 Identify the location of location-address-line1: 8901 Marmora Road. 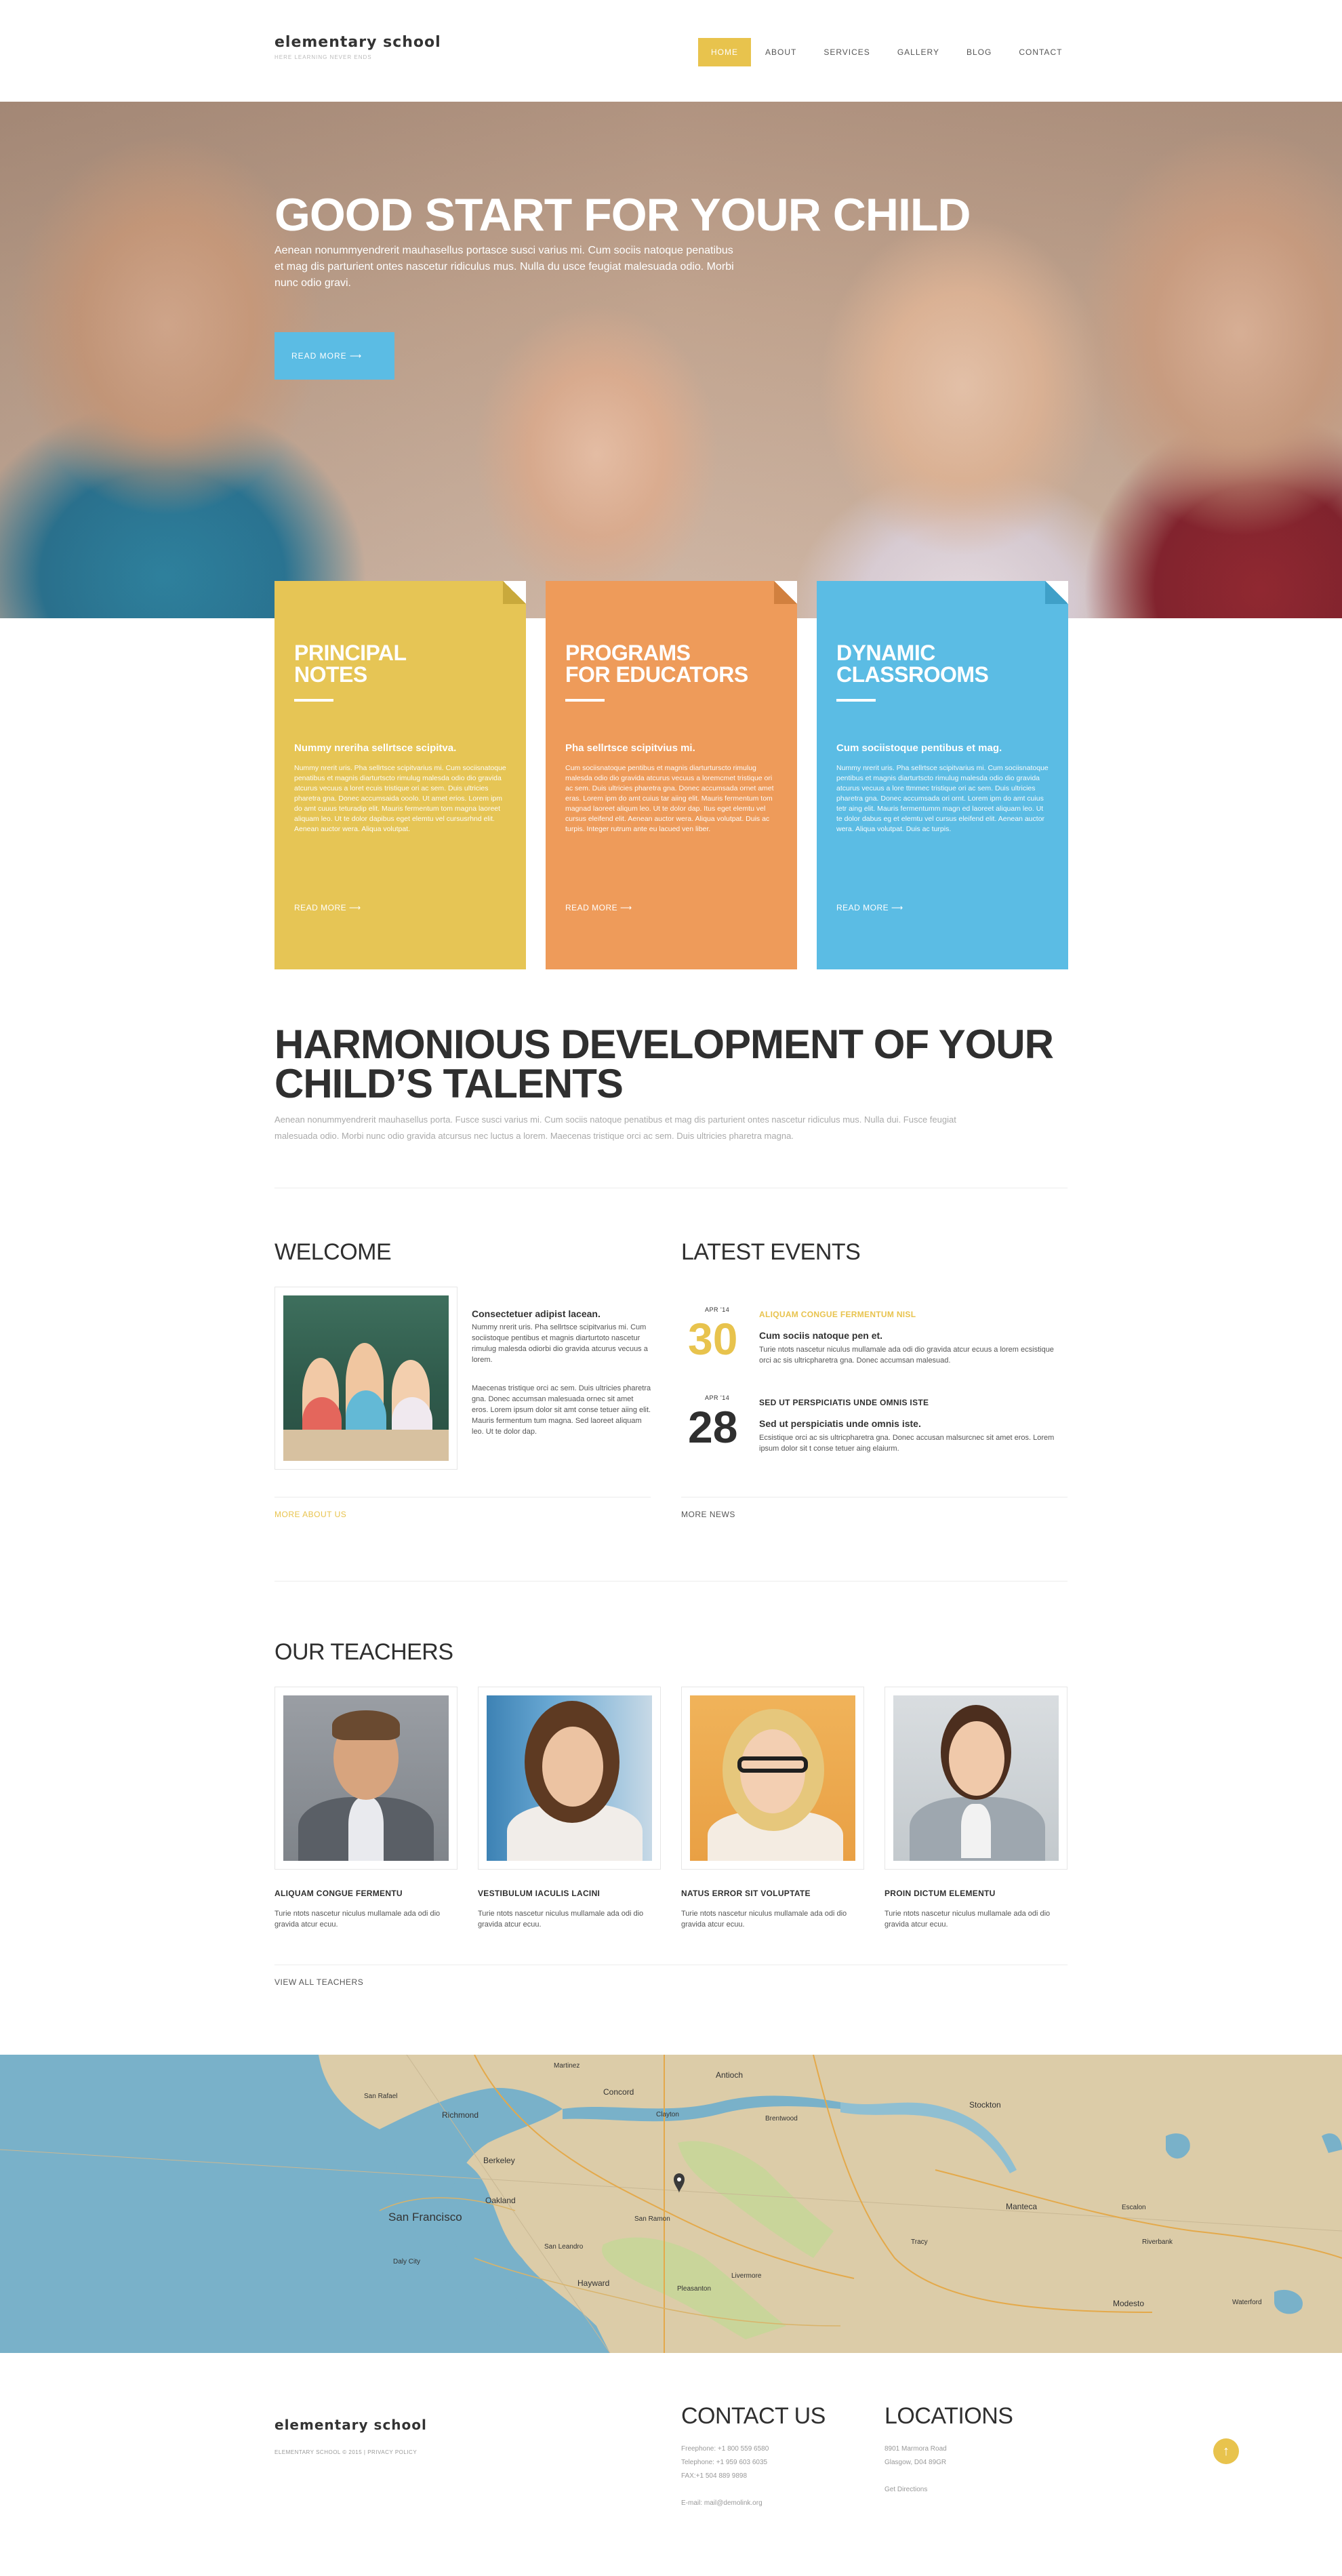
(916, 2449).